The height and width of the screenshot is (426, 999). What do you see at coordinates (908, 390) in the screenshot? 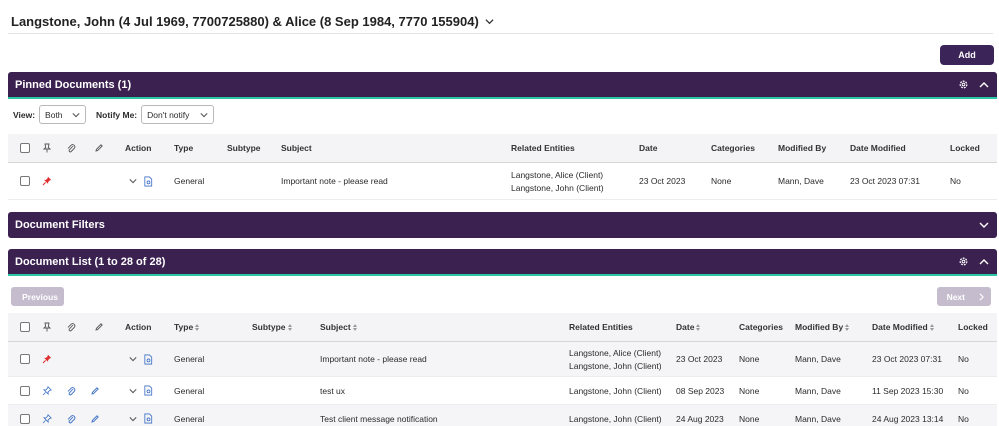
I see `cell-date-modified: 11 Sep 2023 15:30` at bounding box center [908, 390].